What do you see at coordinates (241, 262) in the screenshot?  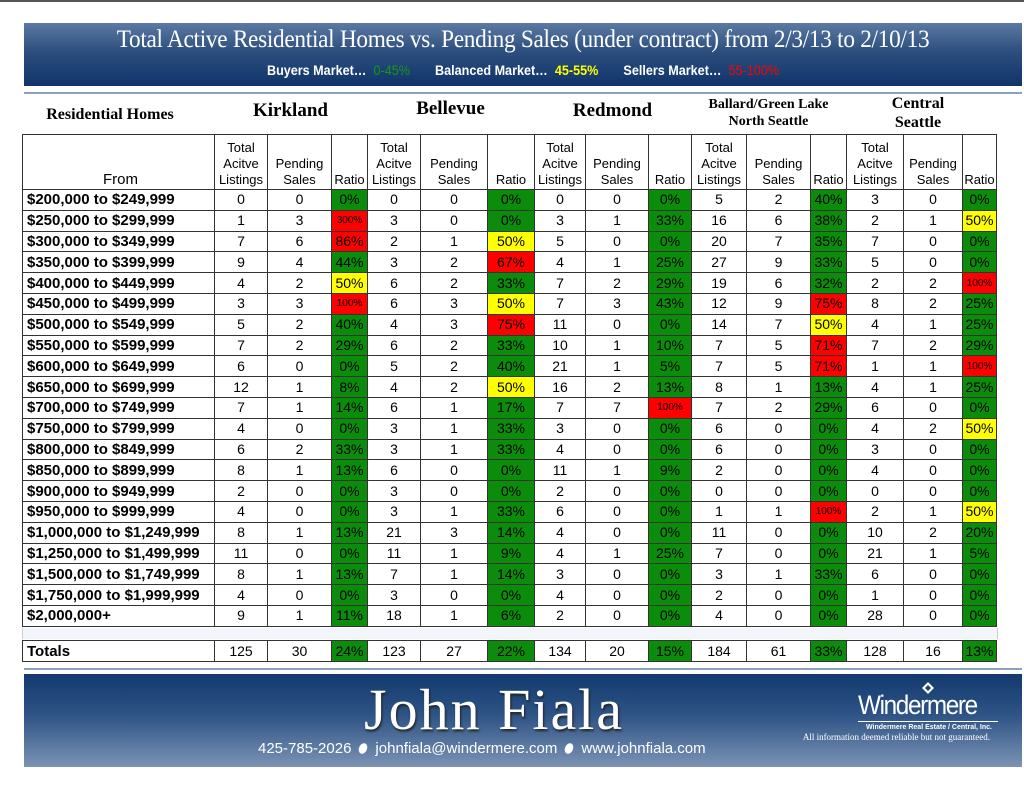 I see `active-listings-cell: 9` at bounding box center [241, 262].